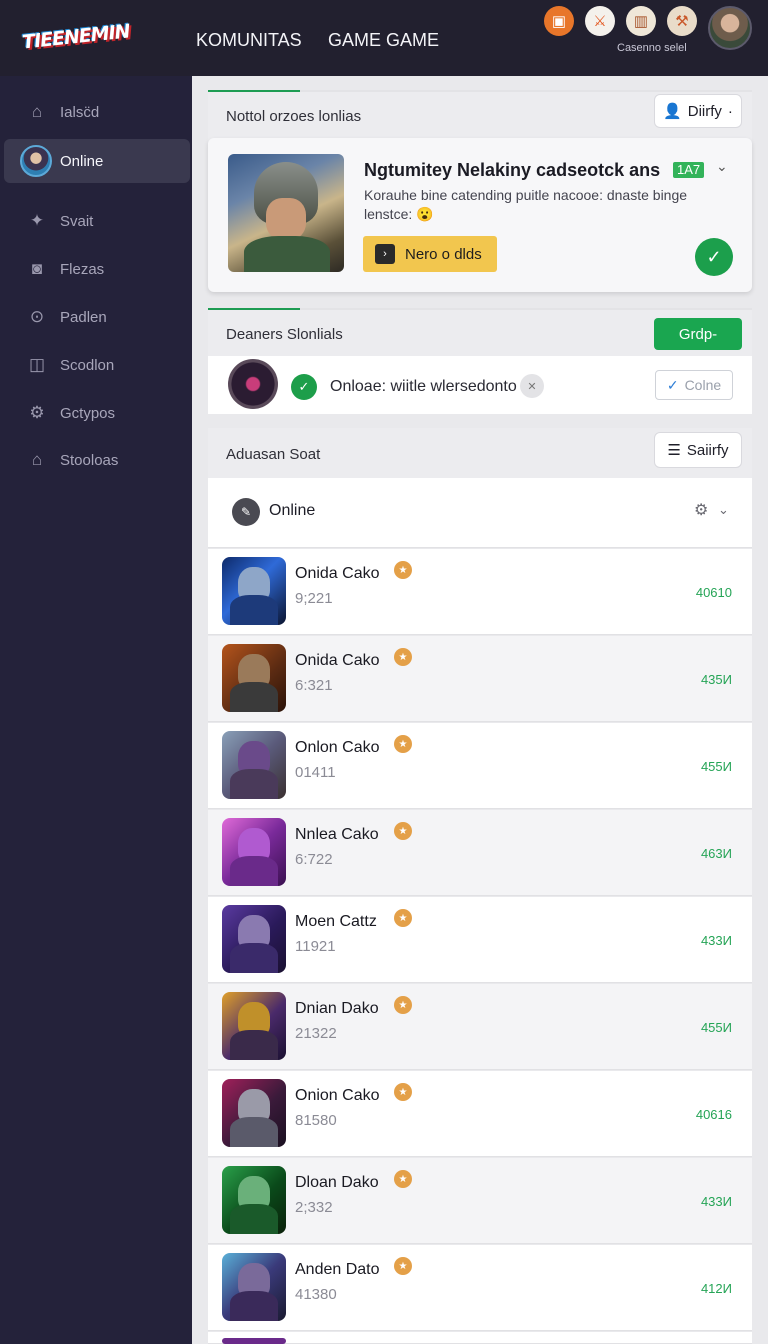 The image size is (768, 1344). What do you see at coordinates (95, 365) in the screenshot?
I see `sidebar-item-scodlon: ◫ Scodlon` at bounding box center [95, 365].